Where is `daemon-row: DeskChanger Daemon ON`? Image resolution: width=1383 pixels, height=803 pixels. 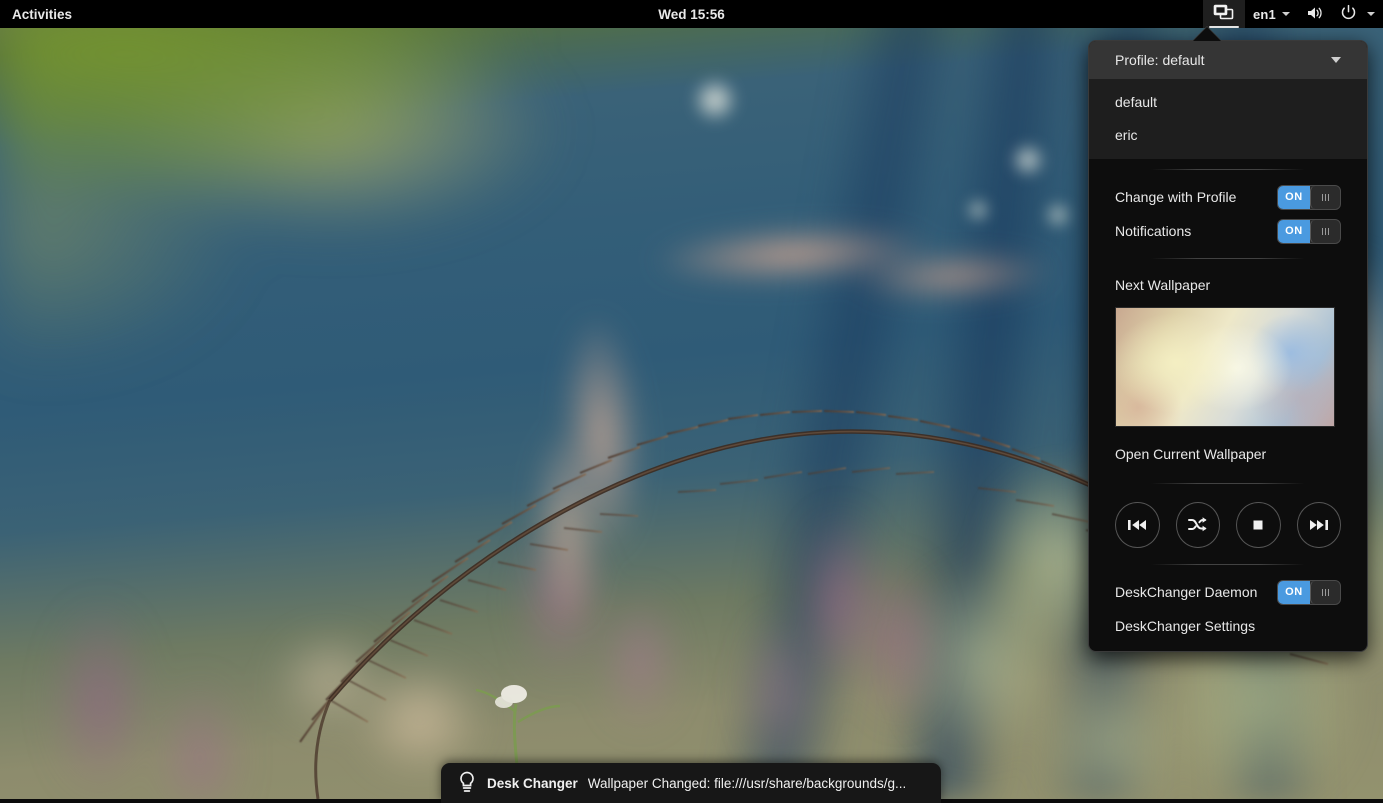 daemon-row: DeskChanger Daemon ON is located at coordinates (1228, 592).